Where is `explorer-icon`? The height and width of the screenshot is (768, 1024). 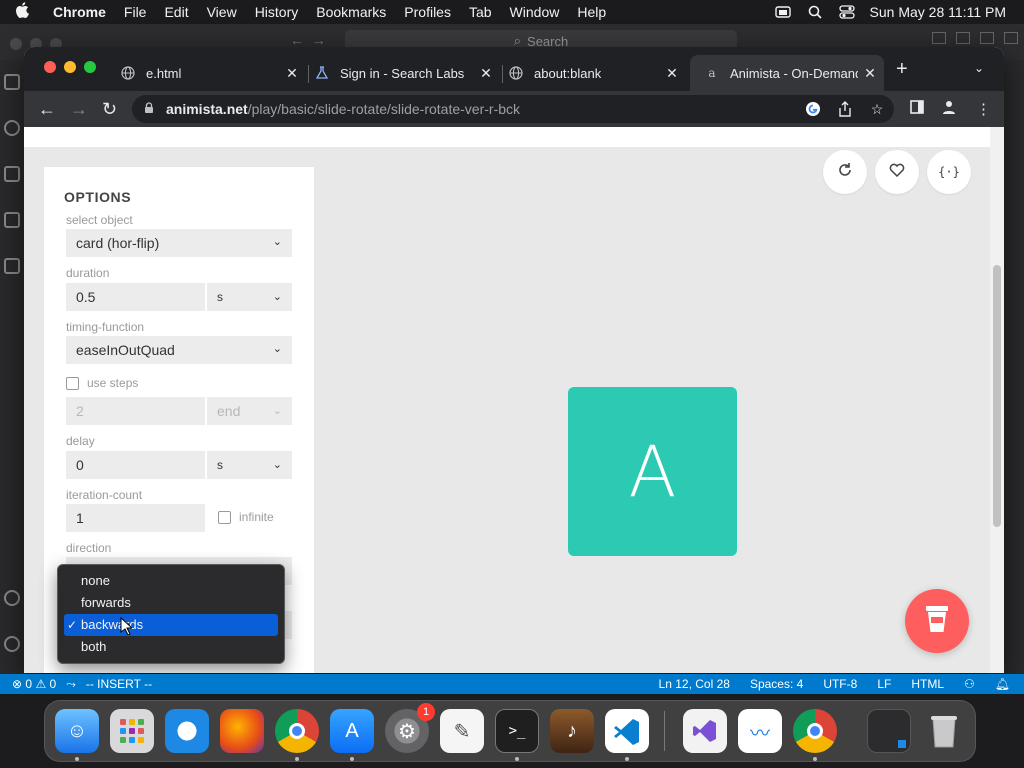
explorer-icon is located at coordinates (12, 82).